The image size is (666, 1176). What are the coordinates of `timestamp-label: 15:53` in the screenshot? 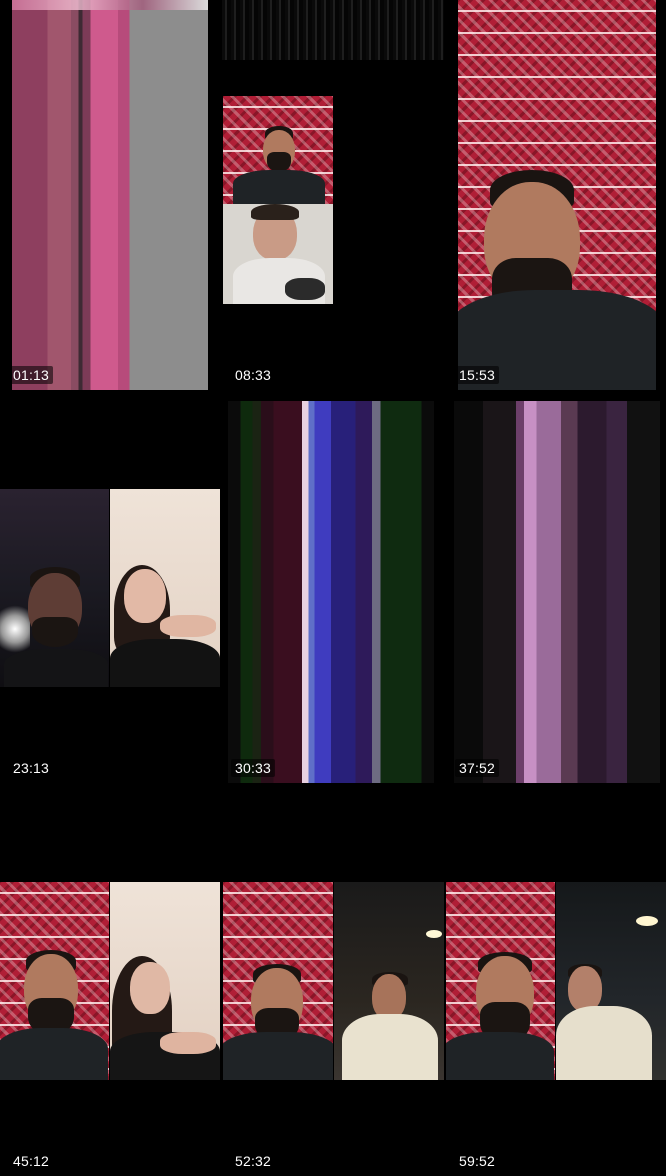 It's located at (477, 375).